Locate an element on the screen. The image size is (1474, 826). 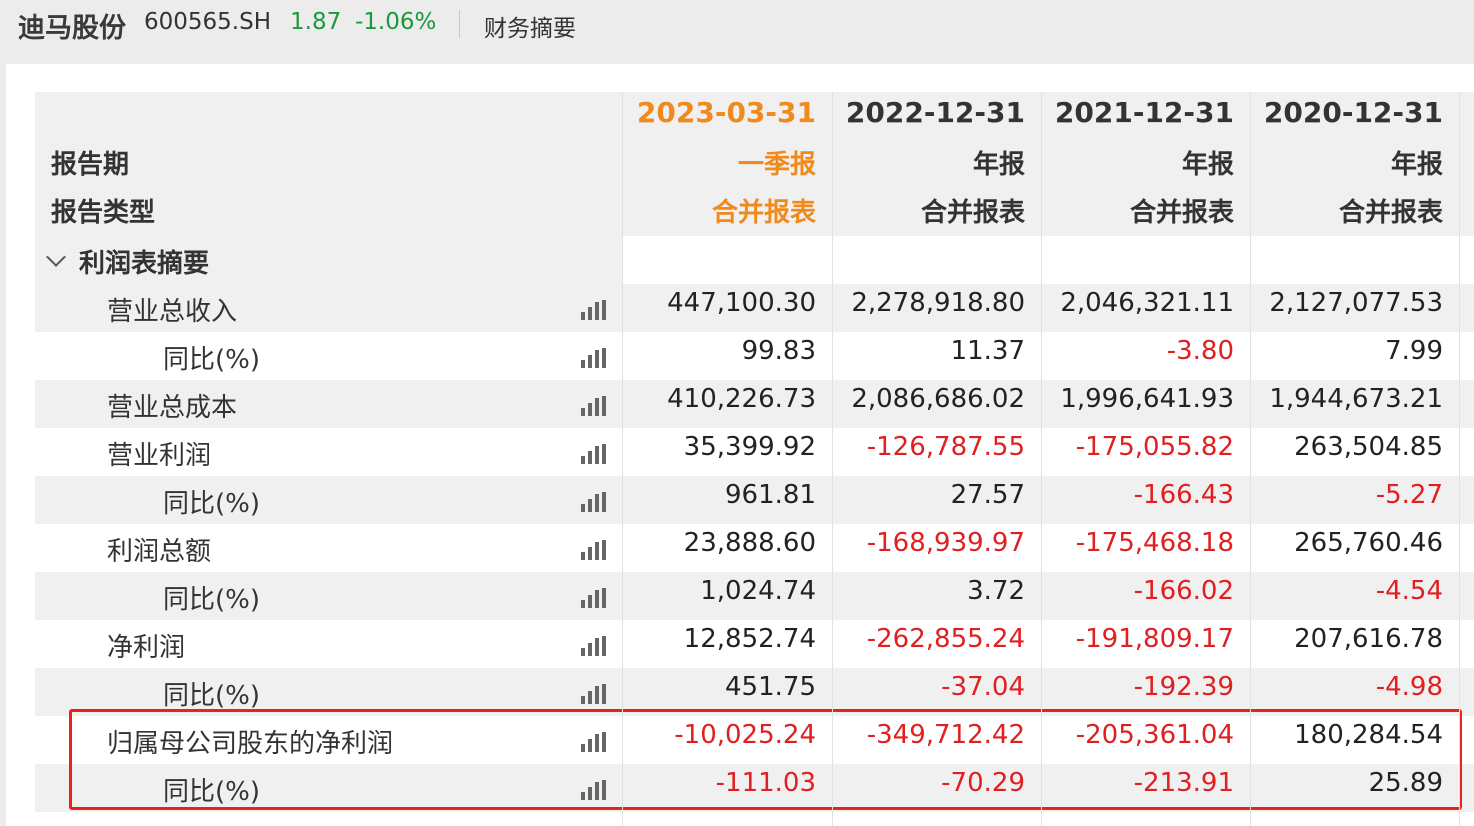
value-cell: 1,944,673.21 is located at coordinates (1356, 399).